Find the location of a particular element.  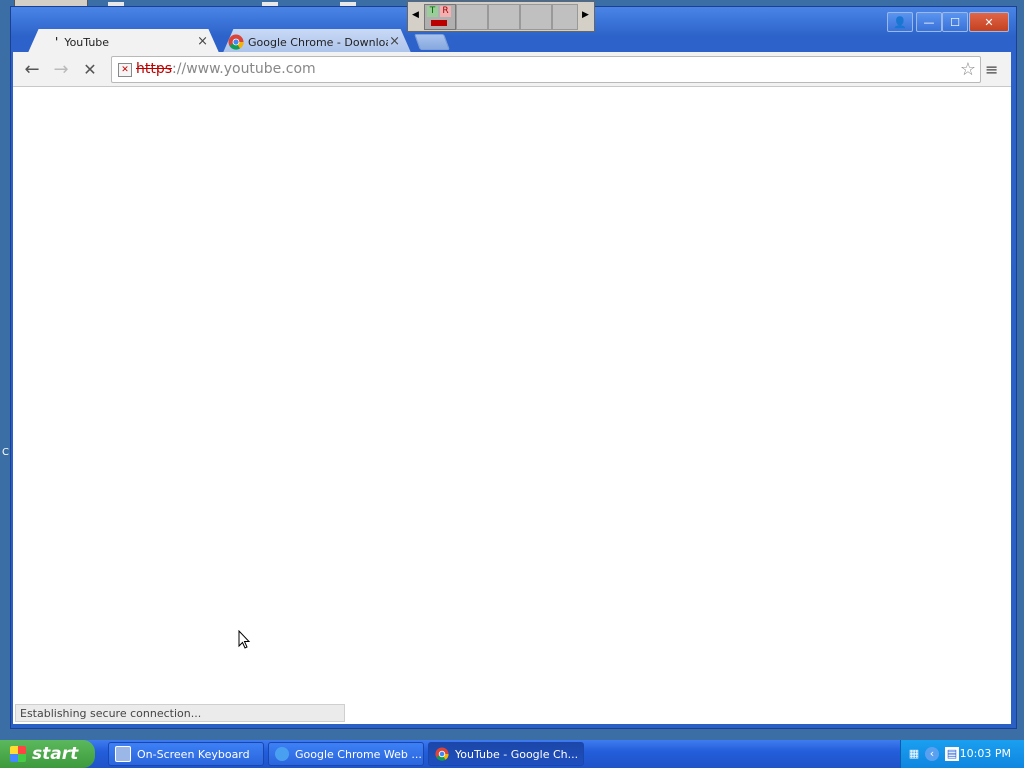

tab-favicon-icon: ' is located at coordinates (57, 42).